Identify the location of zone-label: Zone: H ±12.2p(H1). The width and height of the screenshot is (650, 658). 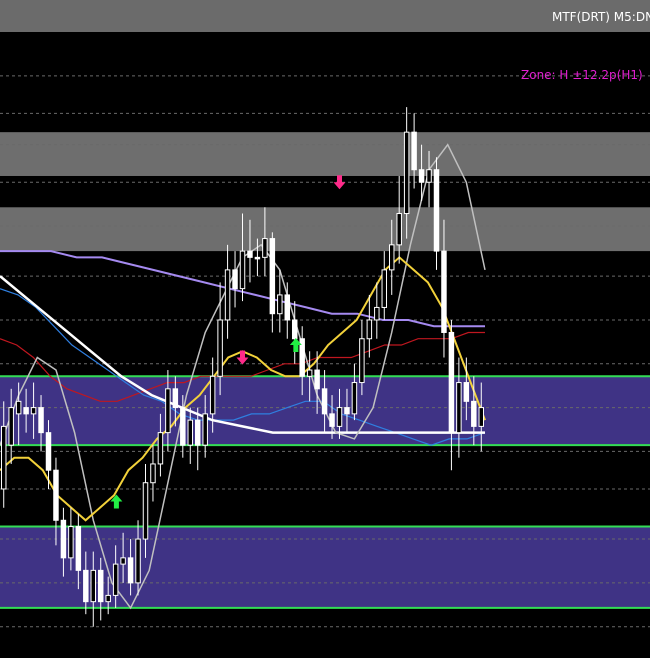
(582, 75).